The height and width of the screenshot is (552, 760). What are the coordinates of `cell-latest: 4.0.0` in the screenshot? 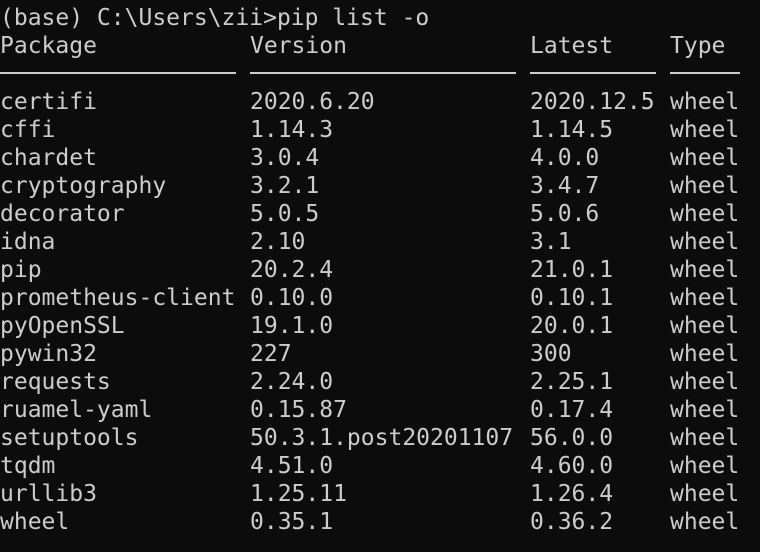 It's located at (565, 158).